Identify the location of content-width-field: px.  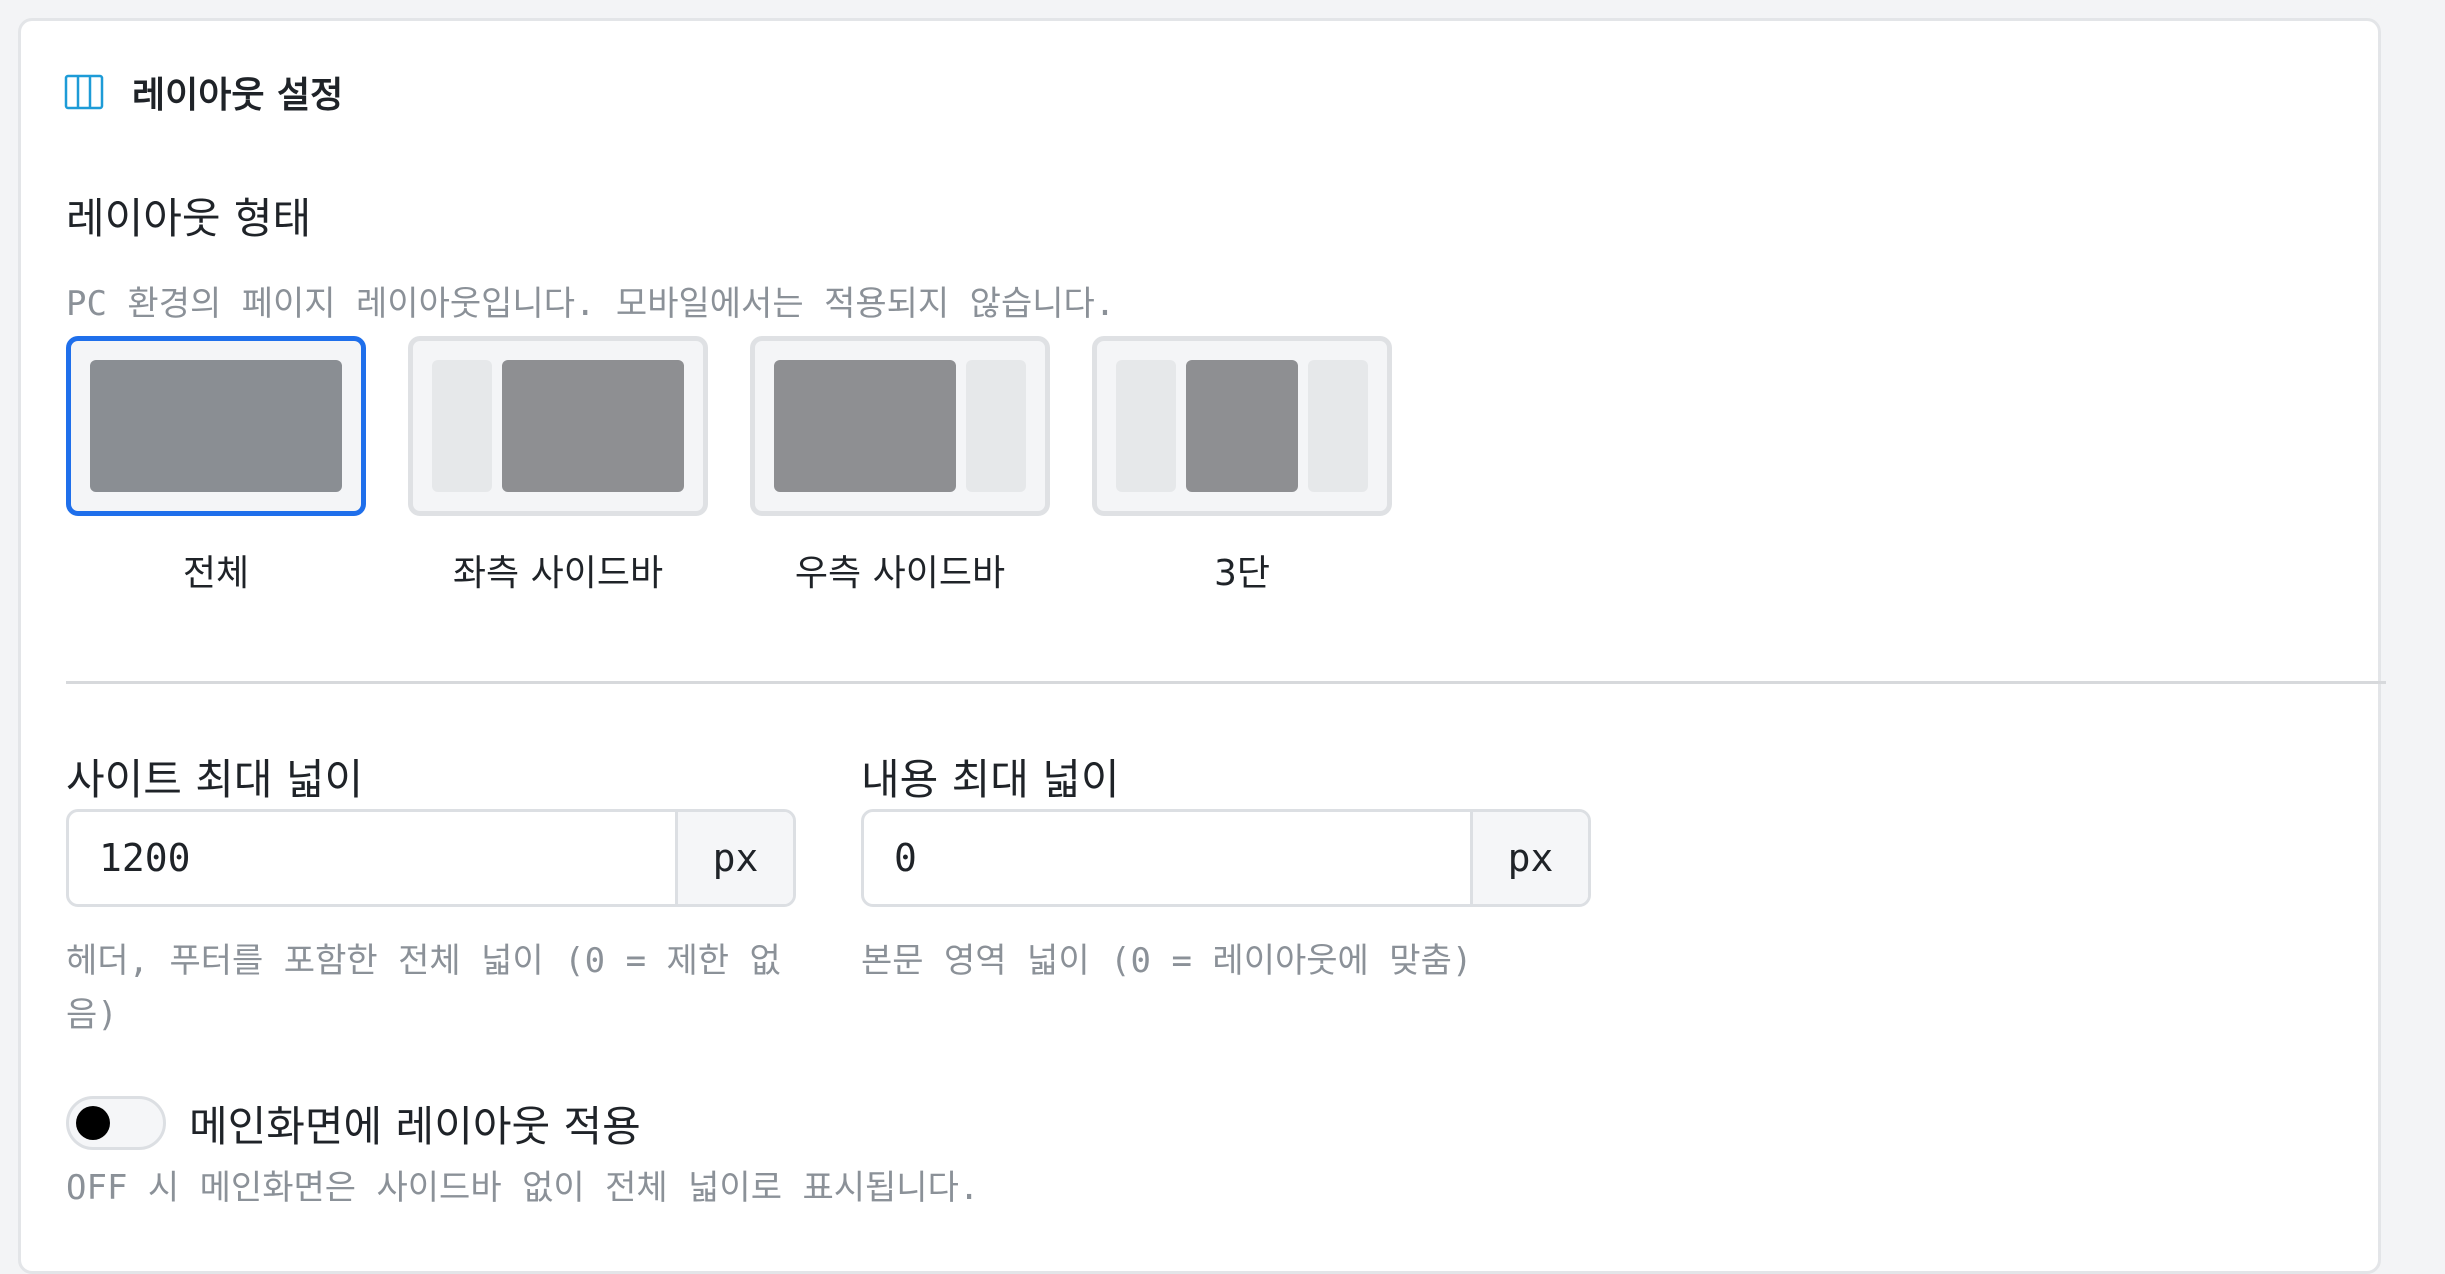
(1226, 858).